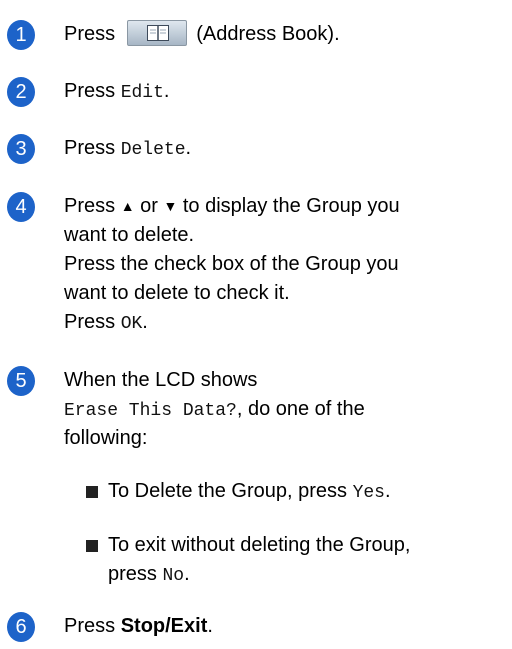 This screenshot has height=649, width=512. I want to click on step-text-line-3: following:, so click(106, 438).